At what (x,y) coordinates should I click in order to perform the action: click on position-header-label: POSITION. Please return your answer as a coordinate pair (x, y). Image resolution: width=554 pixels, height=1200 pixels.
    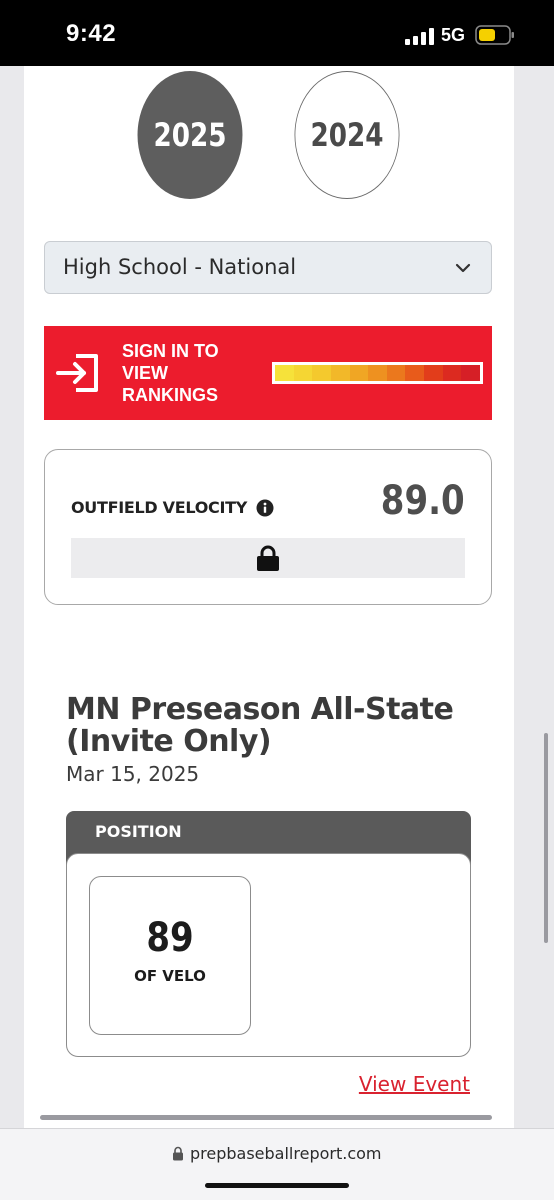
    Looking at the image, I should click on (138, 831).